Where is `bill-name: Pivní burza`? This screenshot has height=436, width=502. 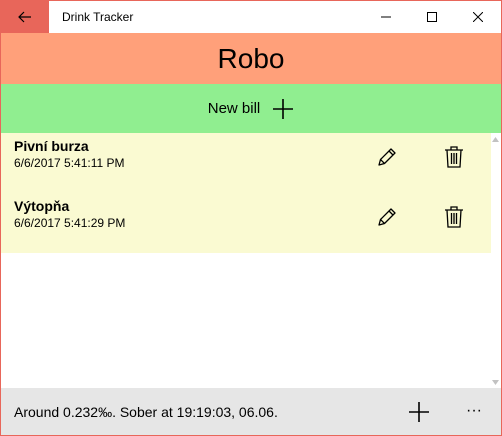 bill-name: Pivní burza is located at coordinates (51, 146).